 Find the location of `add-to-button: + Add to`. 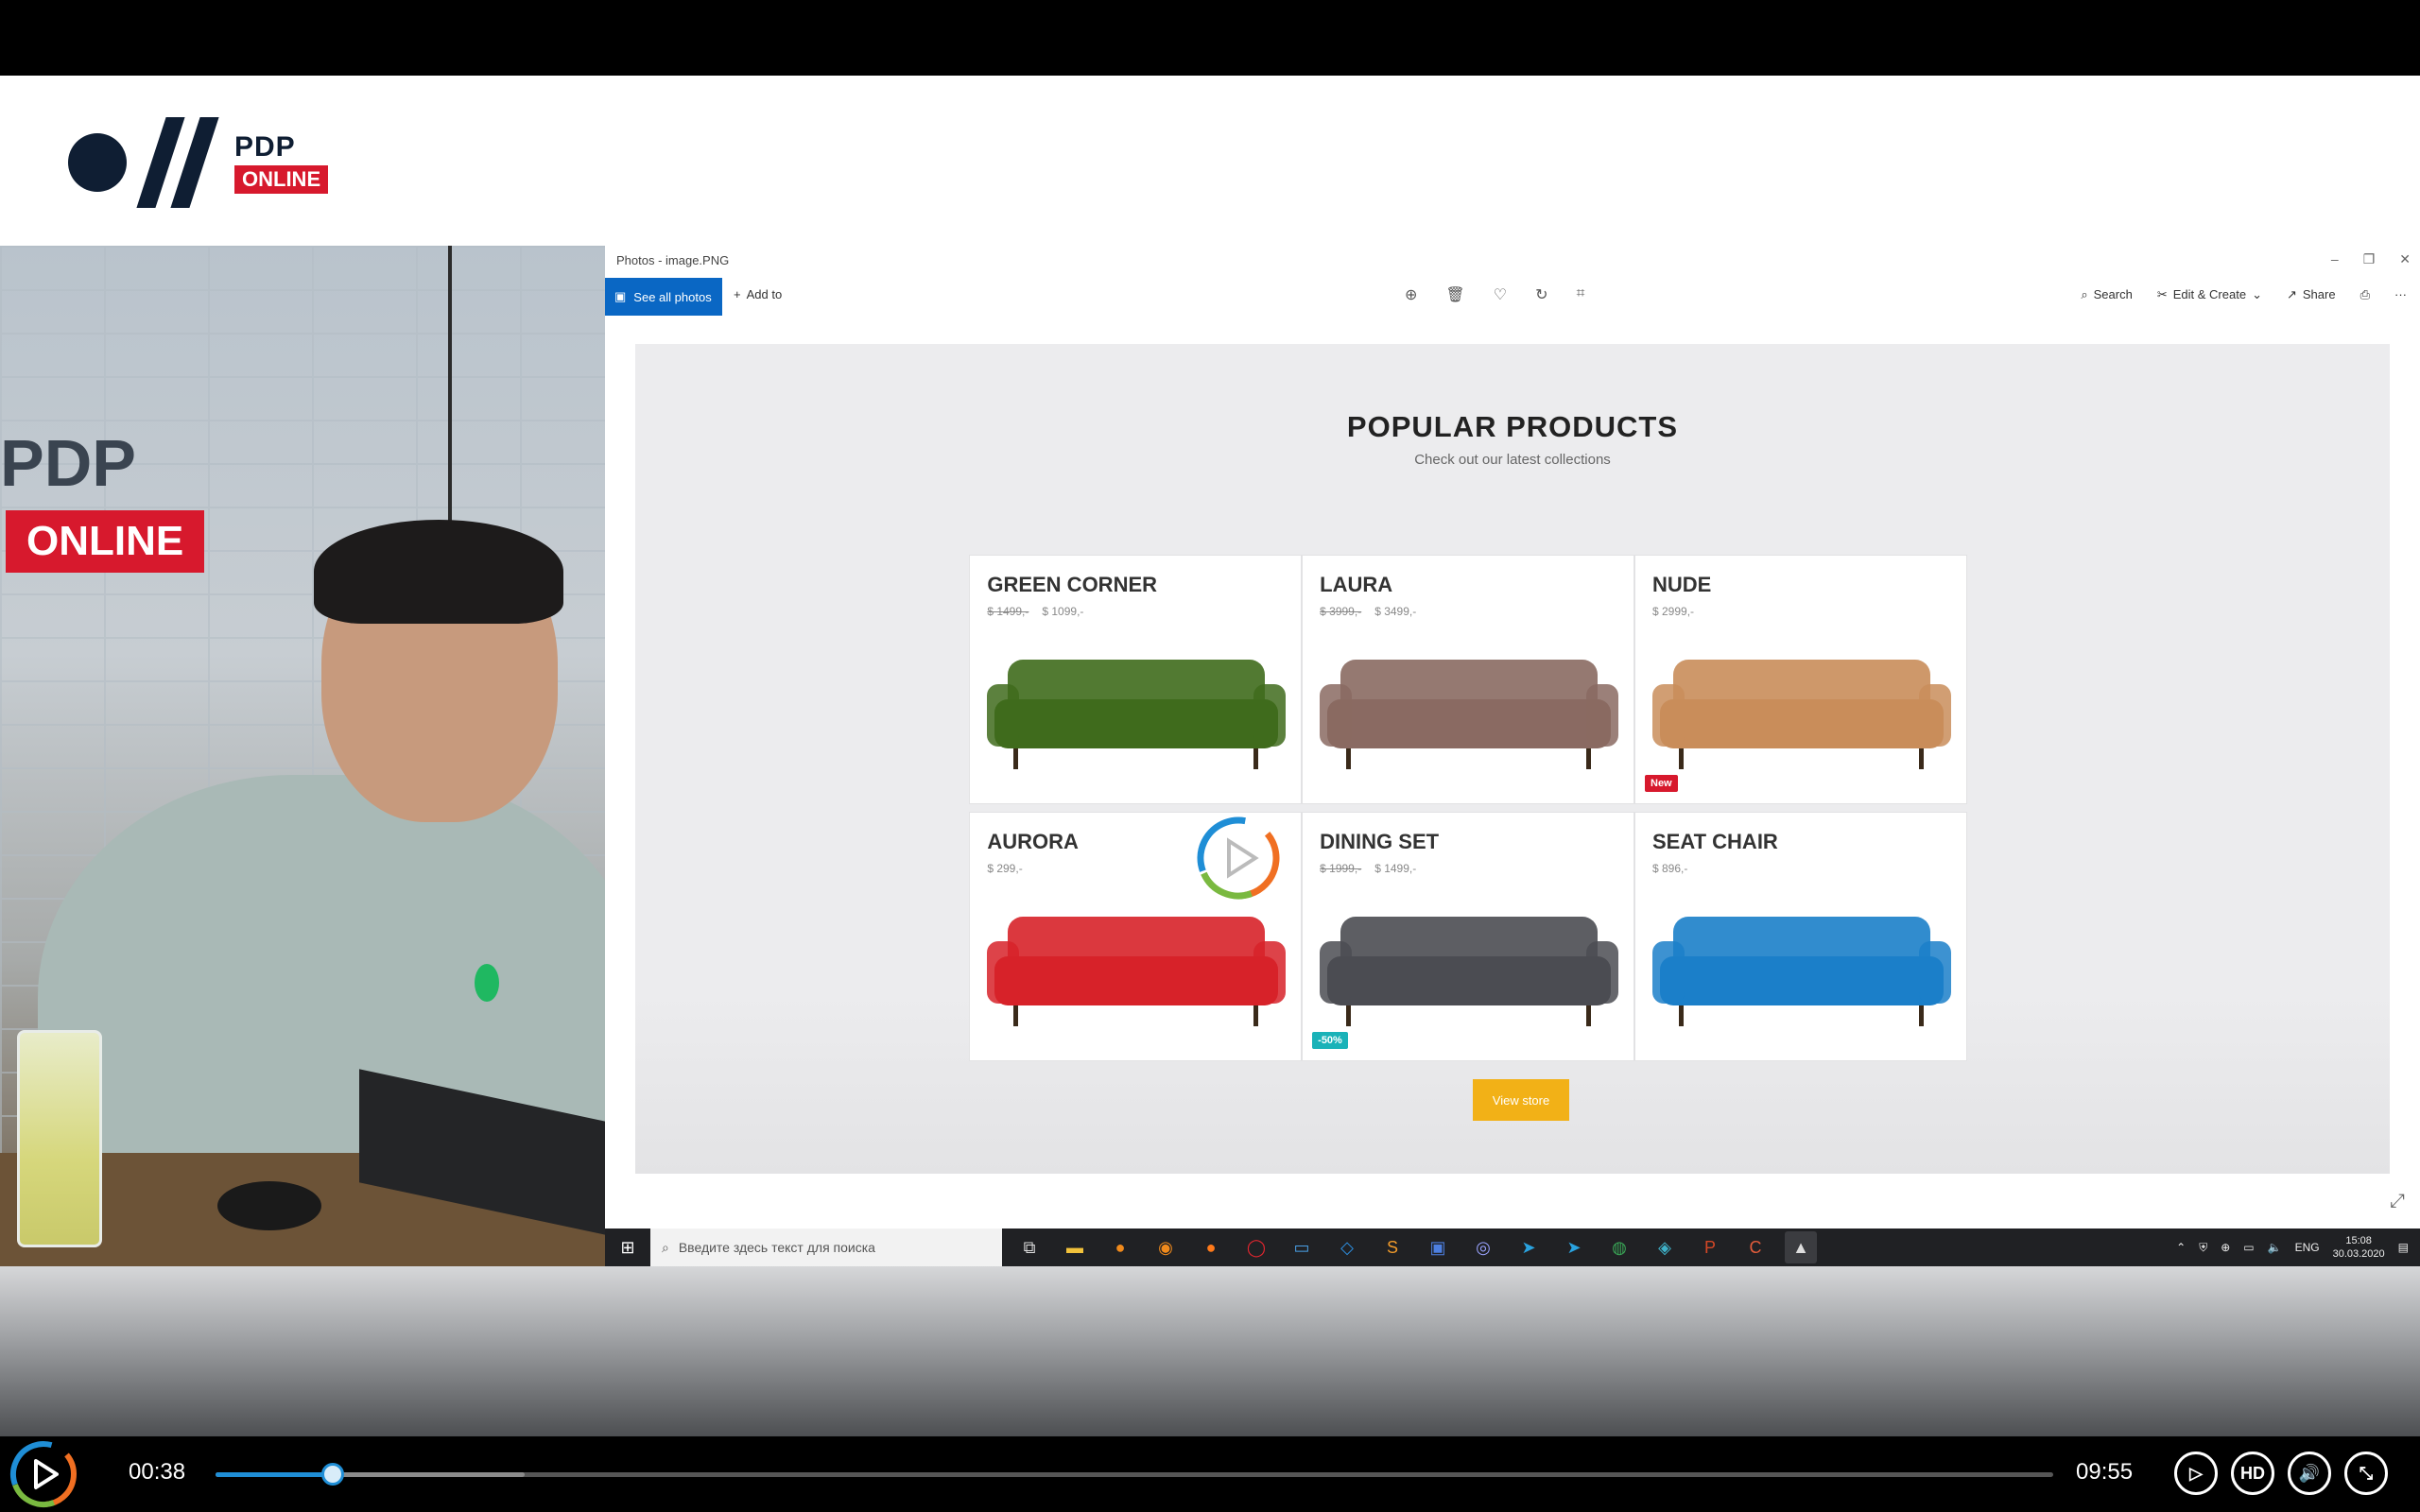

add-to-button: + Add to is located at coordinates (758, 294).